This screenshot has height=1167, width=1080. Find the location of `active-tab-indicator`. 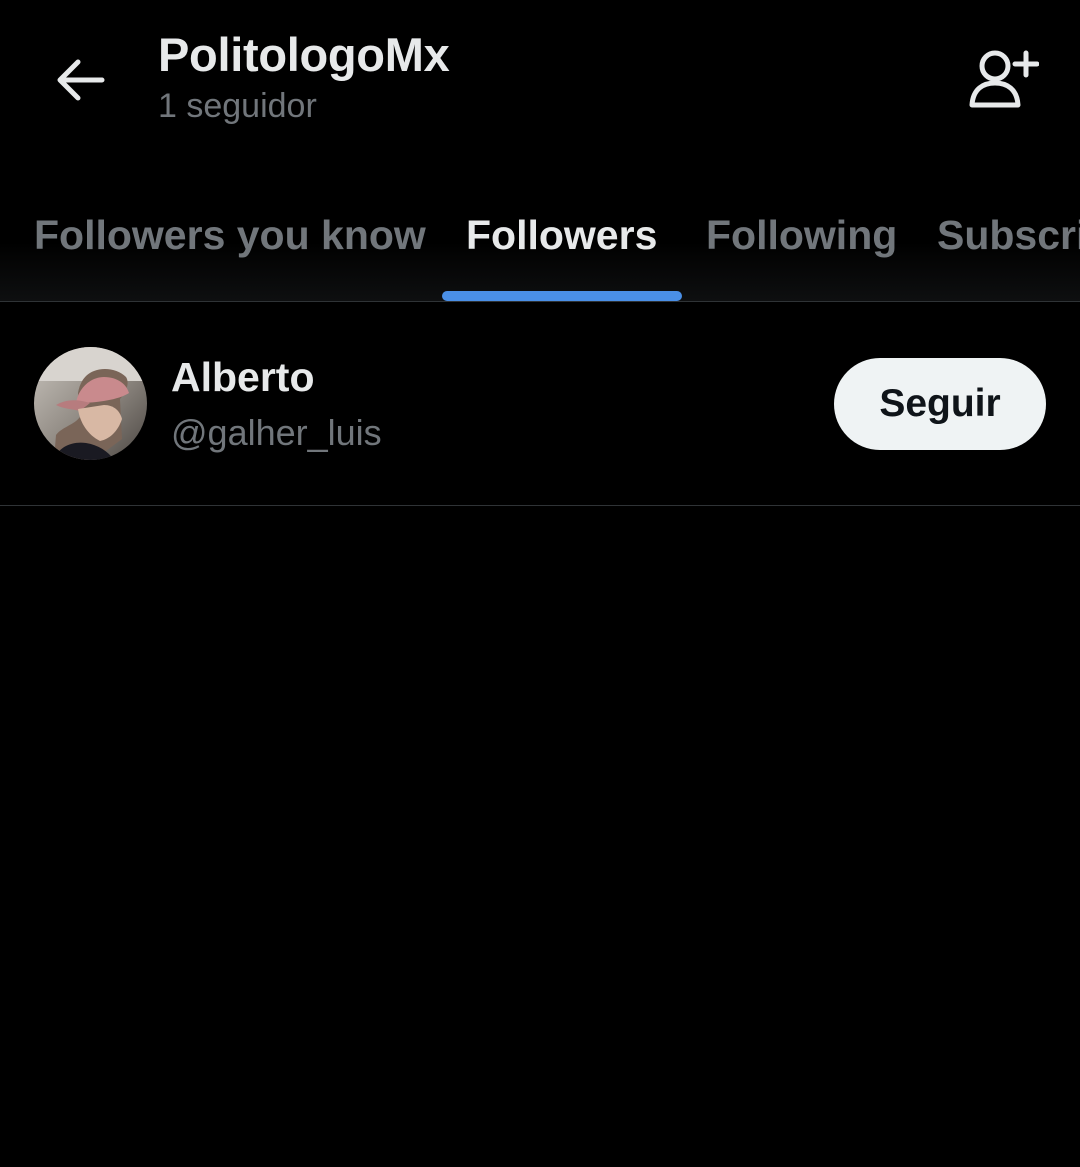

active-tab-indicator is located at coordinates (562, 296).